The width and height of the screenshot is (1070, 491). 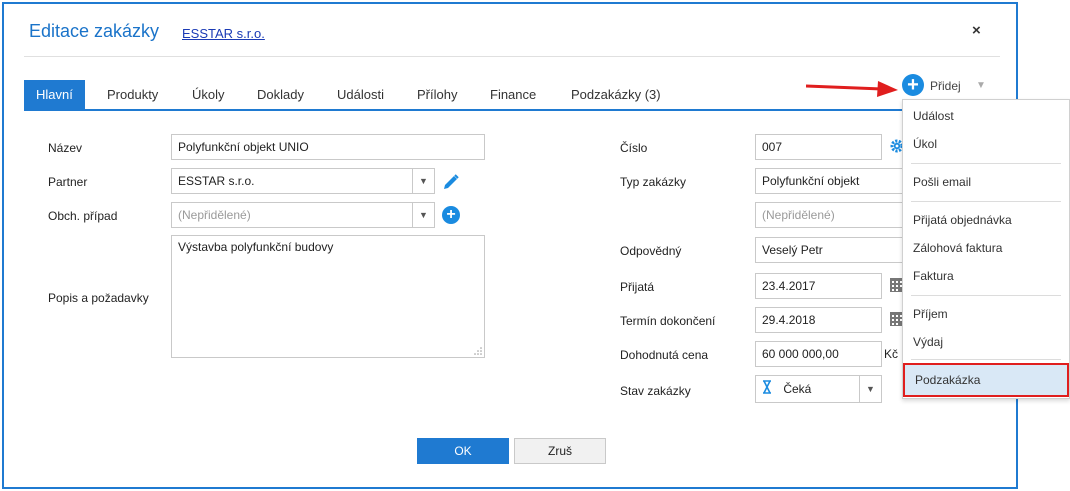 I want to click on number-label: Číslo, so click(x=634, y=148).